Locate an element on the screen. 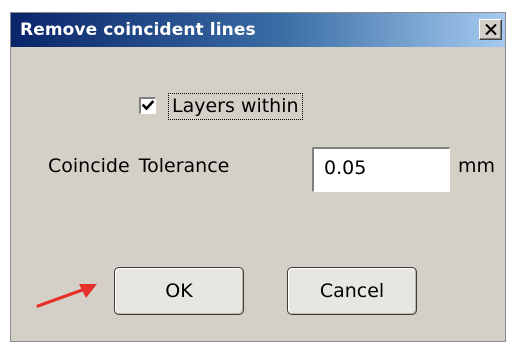 The width and height of the screenshot is (510, 349). cancel-button: Cancel is located at coordinates (352, 291).